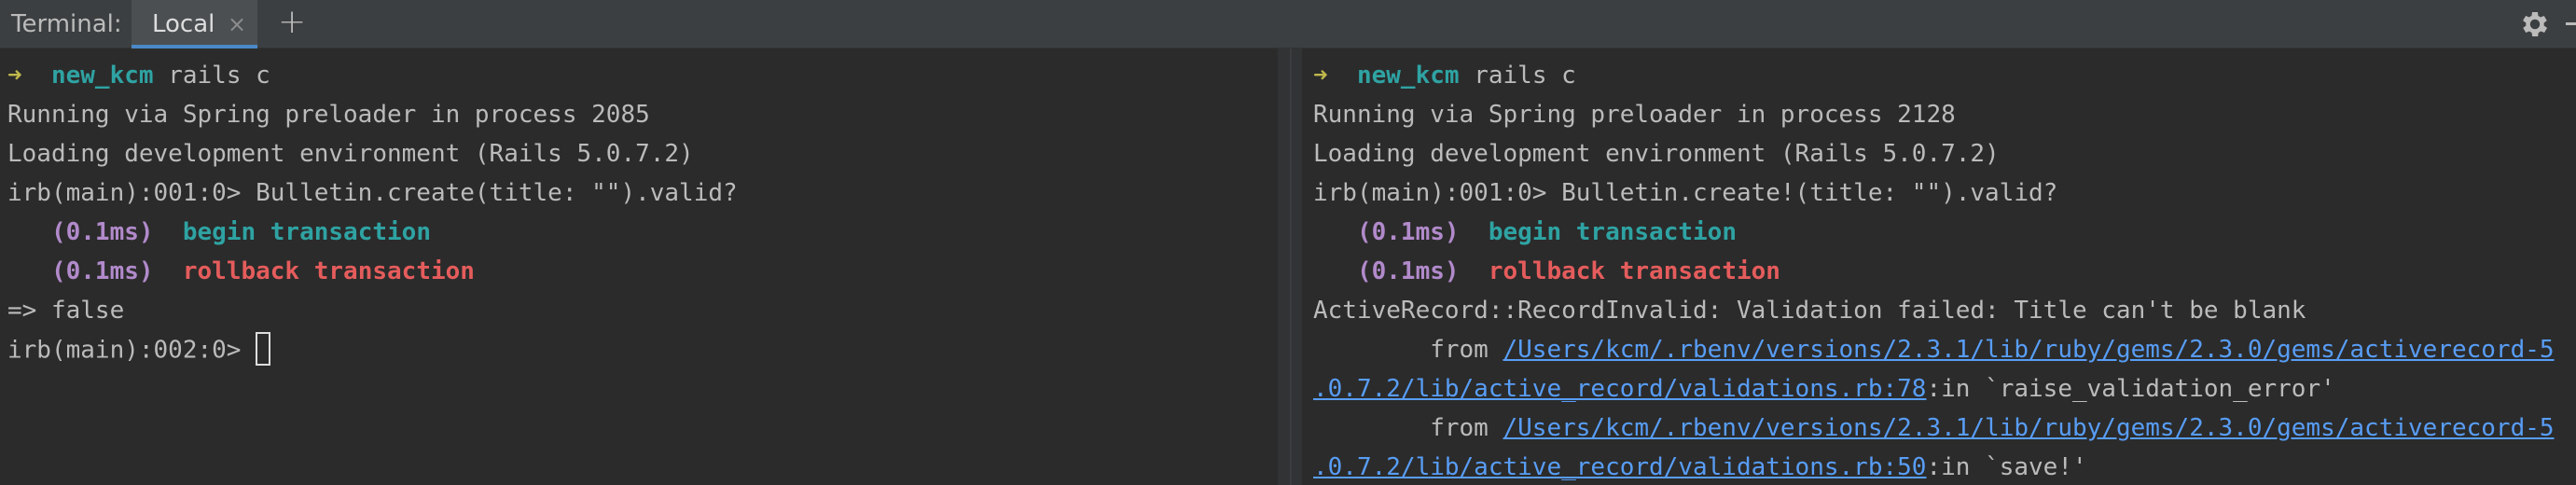 The image size is (2576, 485). Describe the element at coordinates (131, 350) in the screenshot. I see `irb-prompt: irb(main):002:0>` at that location.